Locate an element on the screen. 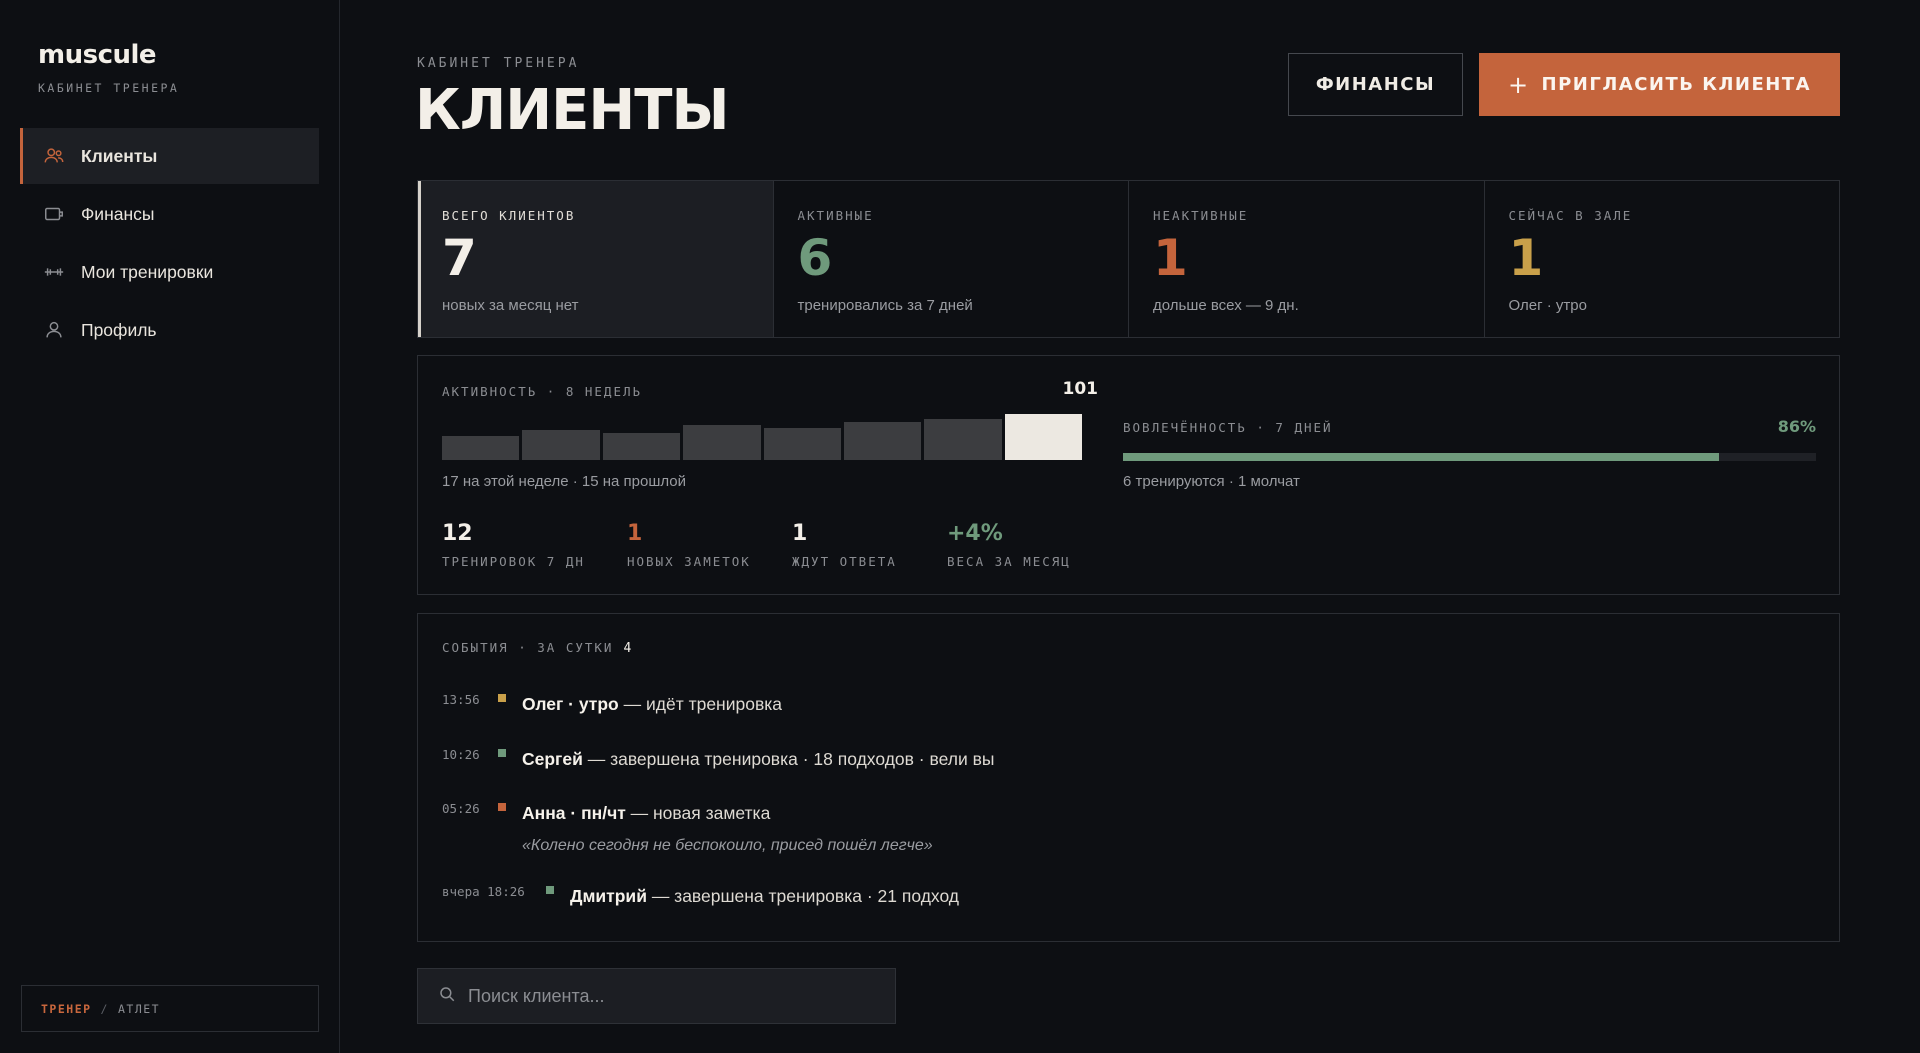 The height and width of the screenshot is (1053, 1920). engagement-subtitle: 6 тренируются · 1 молчат is located at coordinates (1211, 481).